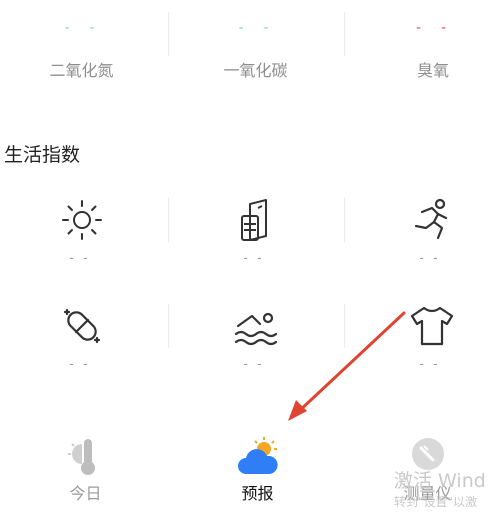 Image resolution: width=489 pixels, height=512 pixels. What do you see at coordinates (257, 493) in the screenshot?
I see `nav-label: 预报` at bounding box center [257, 493].